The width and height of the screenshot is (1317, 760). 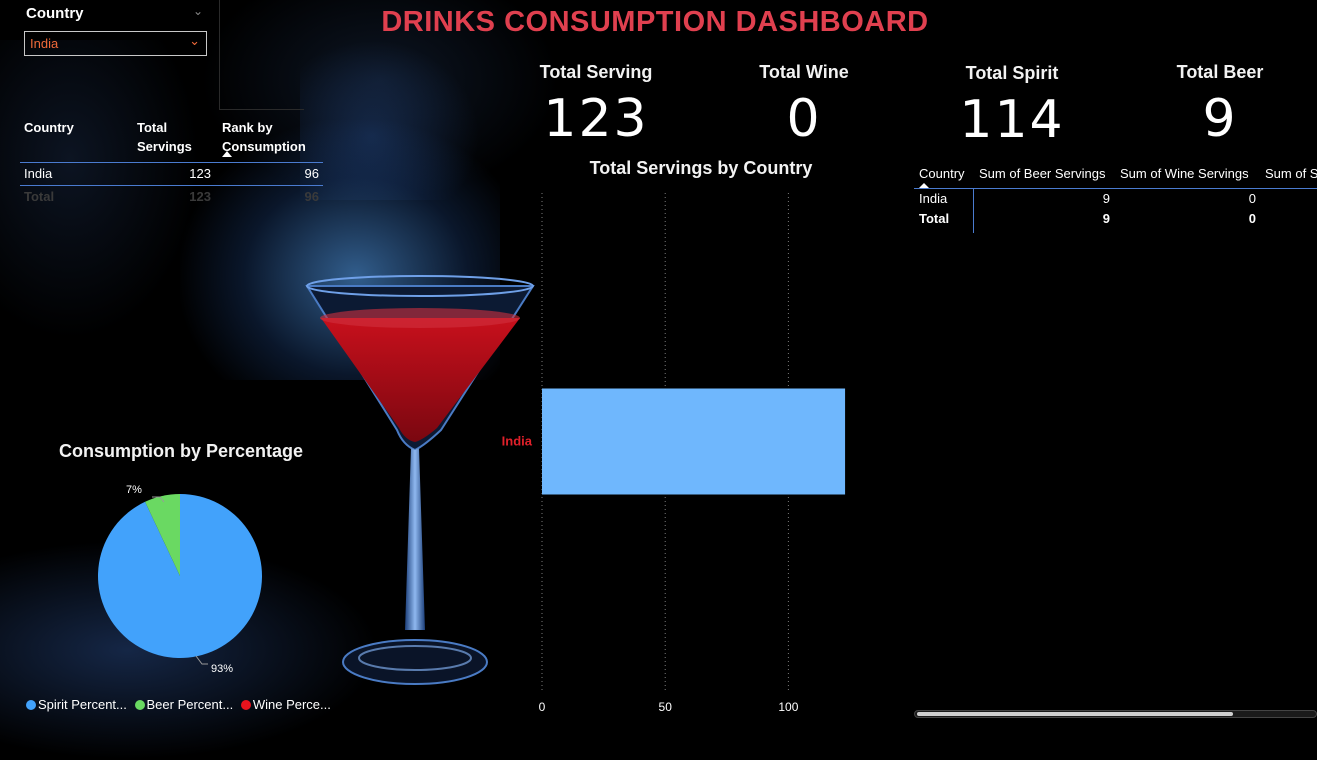 What do you see at coordinates (115, 43) in the screenshot?
I see `country-dropdown: India ⌄` at bounding box center [115, 43].